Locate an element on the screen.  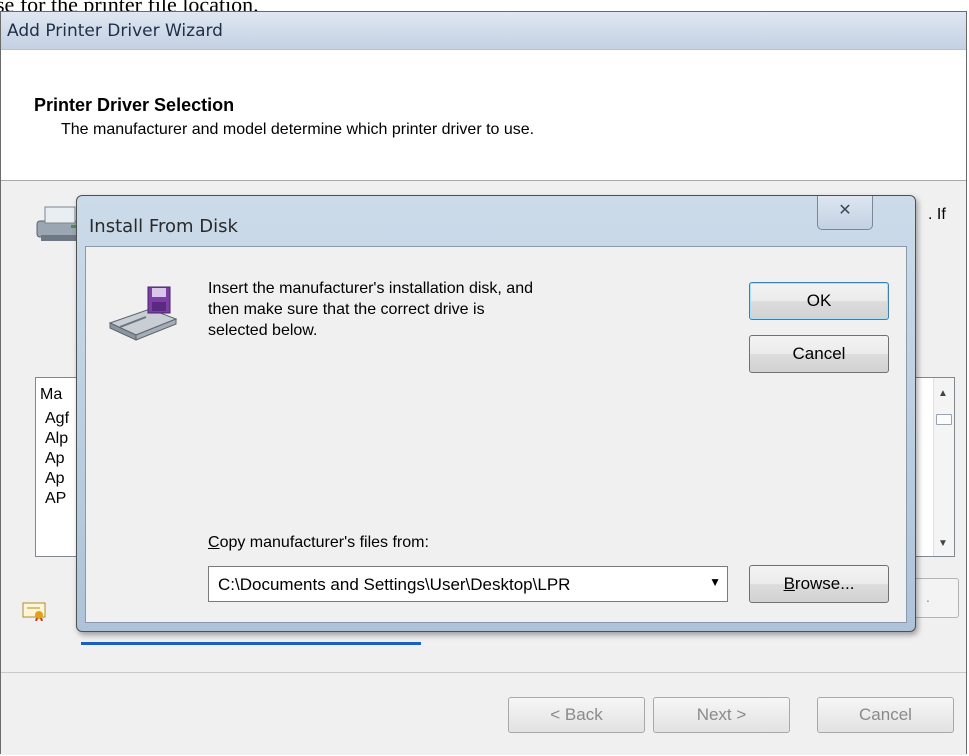
background-text-fragment: . If is located at coordinates (937, 214).